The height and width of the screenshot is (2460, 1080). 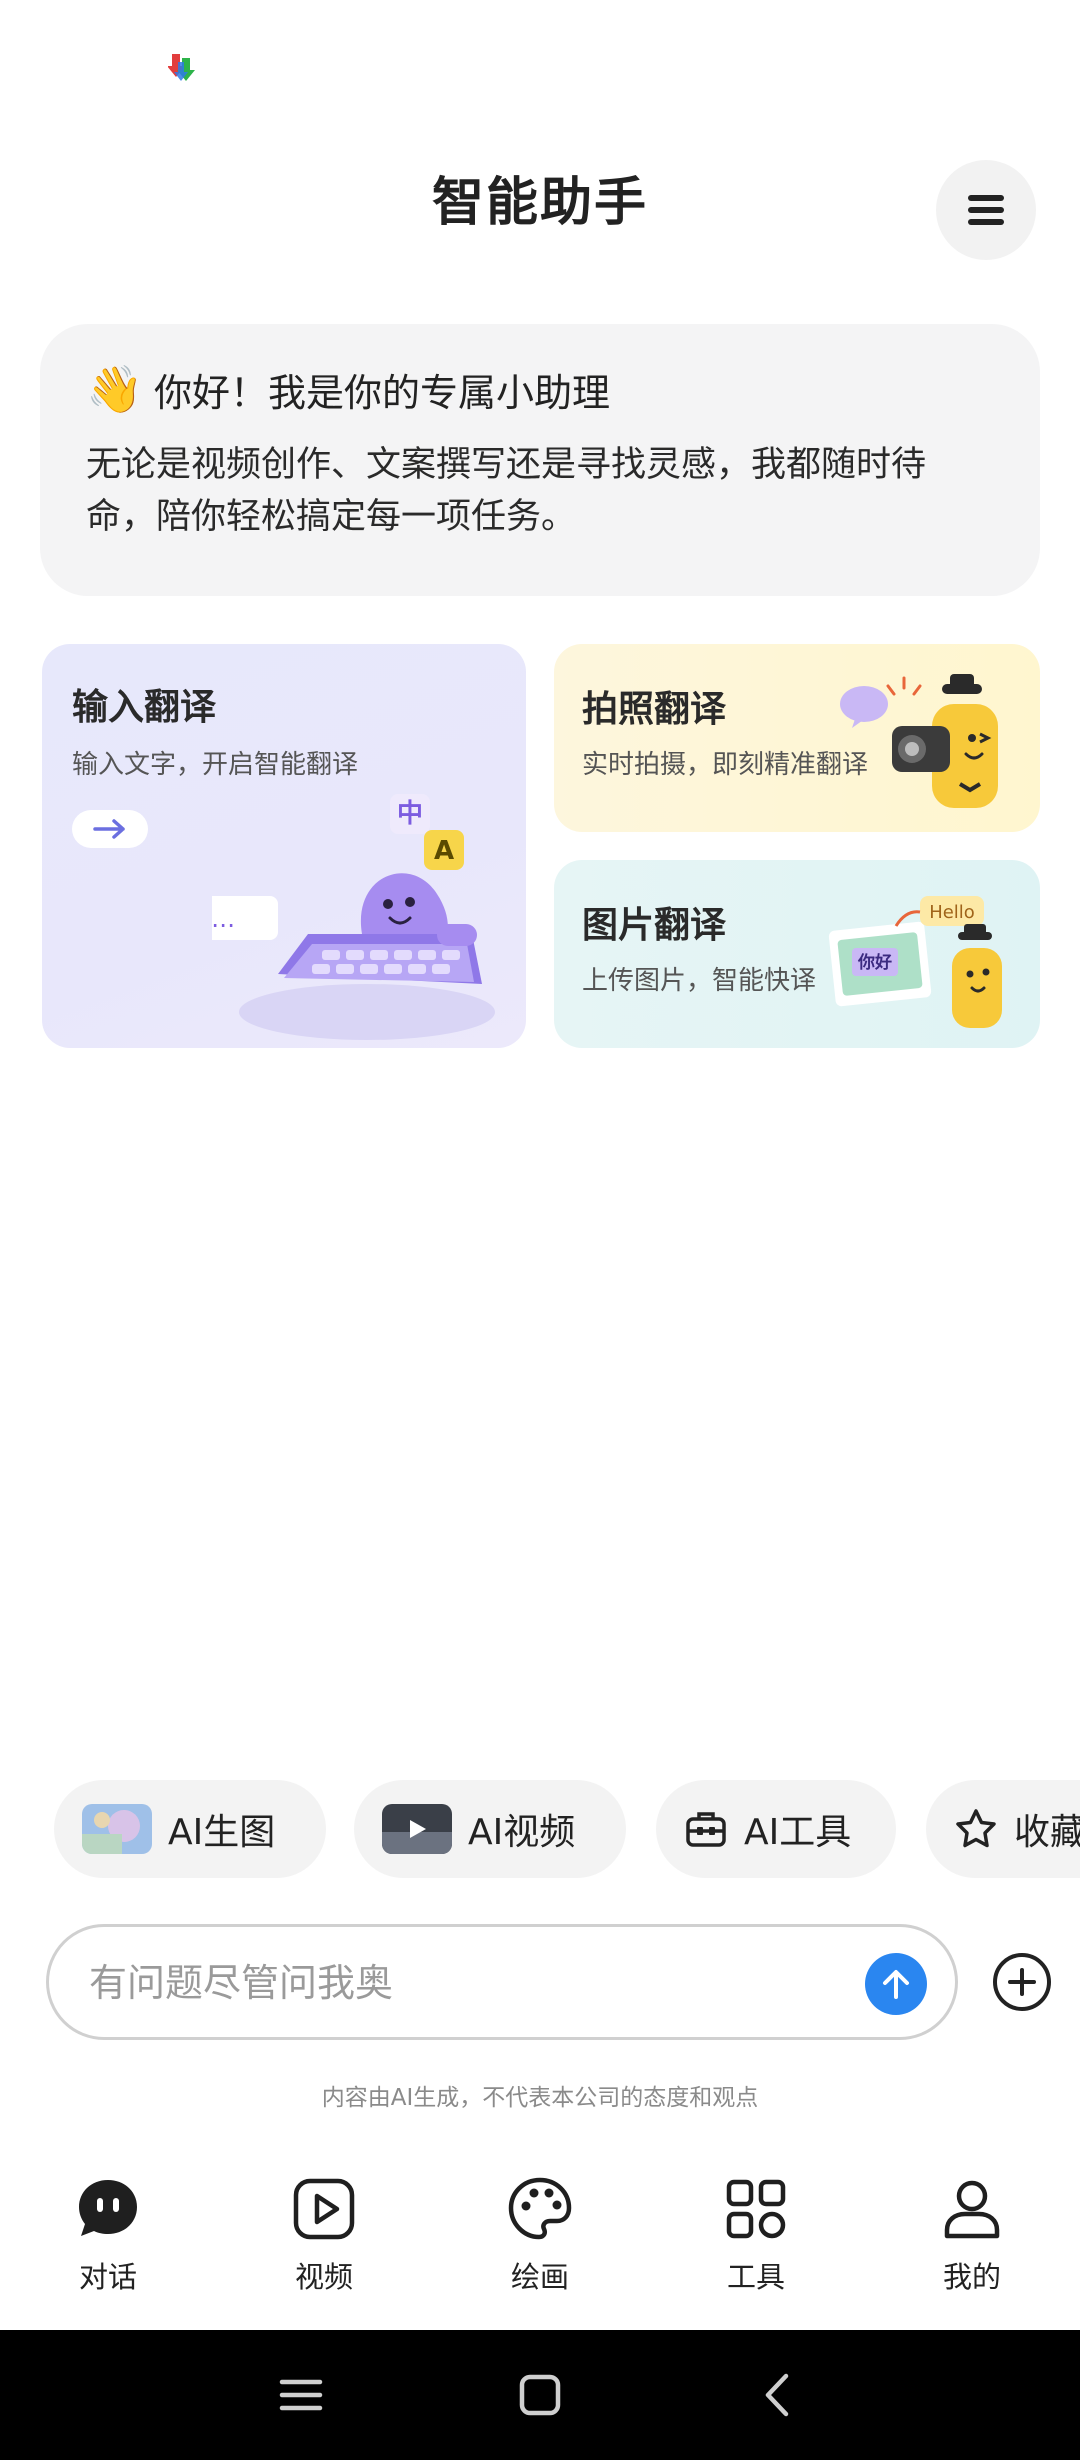 What do you see at coordinates (506, 491) in the screenshot?
I see `greeting-body: 无论是视频创作、文案撰写还是寻找灵感，我都随时待命，陪你轻松搞定每一项任务。` at bounding box center [506, 491].